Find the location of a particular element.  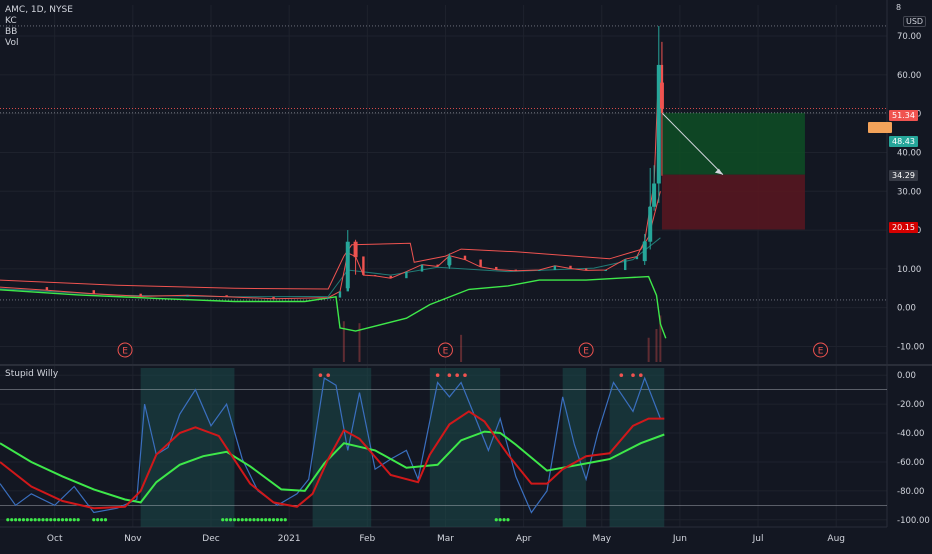

loss-zone is located at coordinates (733, 202).